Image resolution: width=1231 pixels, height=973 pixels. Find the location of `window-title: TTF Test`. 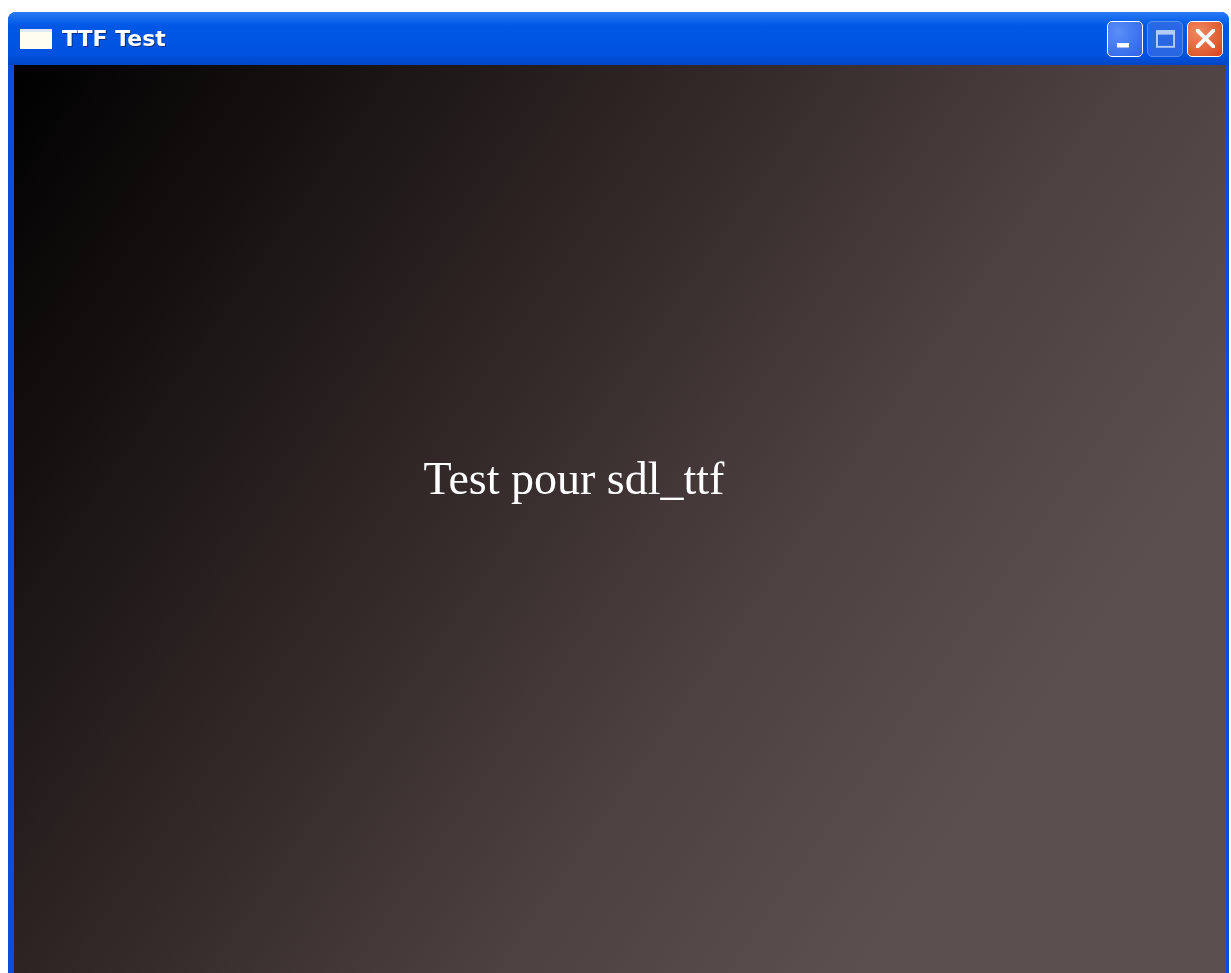

window-title: TTF Test is located at coordinates (114, 38).